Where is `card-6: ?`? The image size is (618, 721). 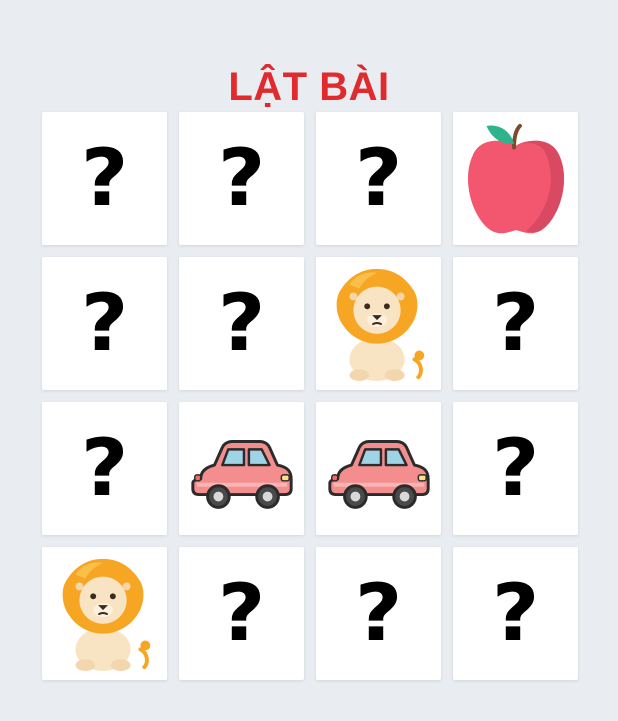
card-6: ? is located at coordinates (241, 323).